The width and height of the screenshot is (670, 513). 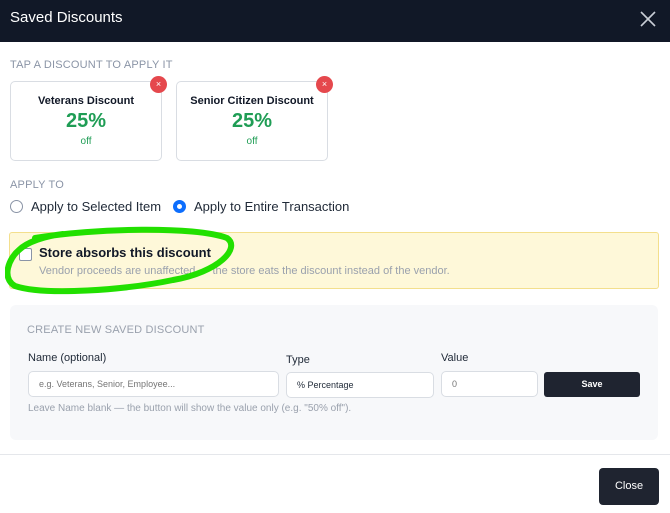 What do you see at coordinates (272, 206) in the screenshot?
I see `radio-label: Apply to Entire Transaction` at bounding box center [272, 206].